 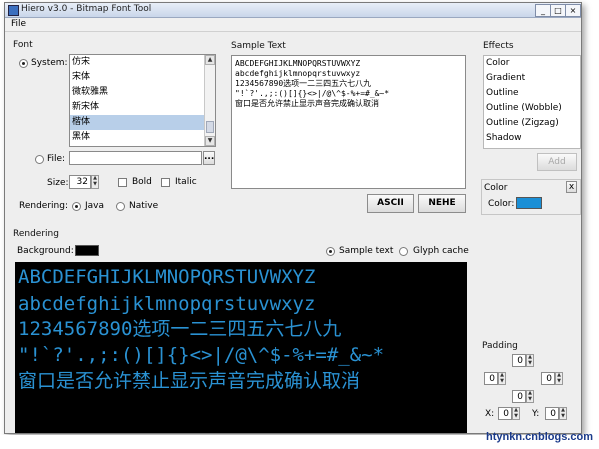 What do you see at coordinates (209, 100) in the screenshot?
I see `font-list-scrollbar: ▲ ▼` at bounding box center [209, 100].